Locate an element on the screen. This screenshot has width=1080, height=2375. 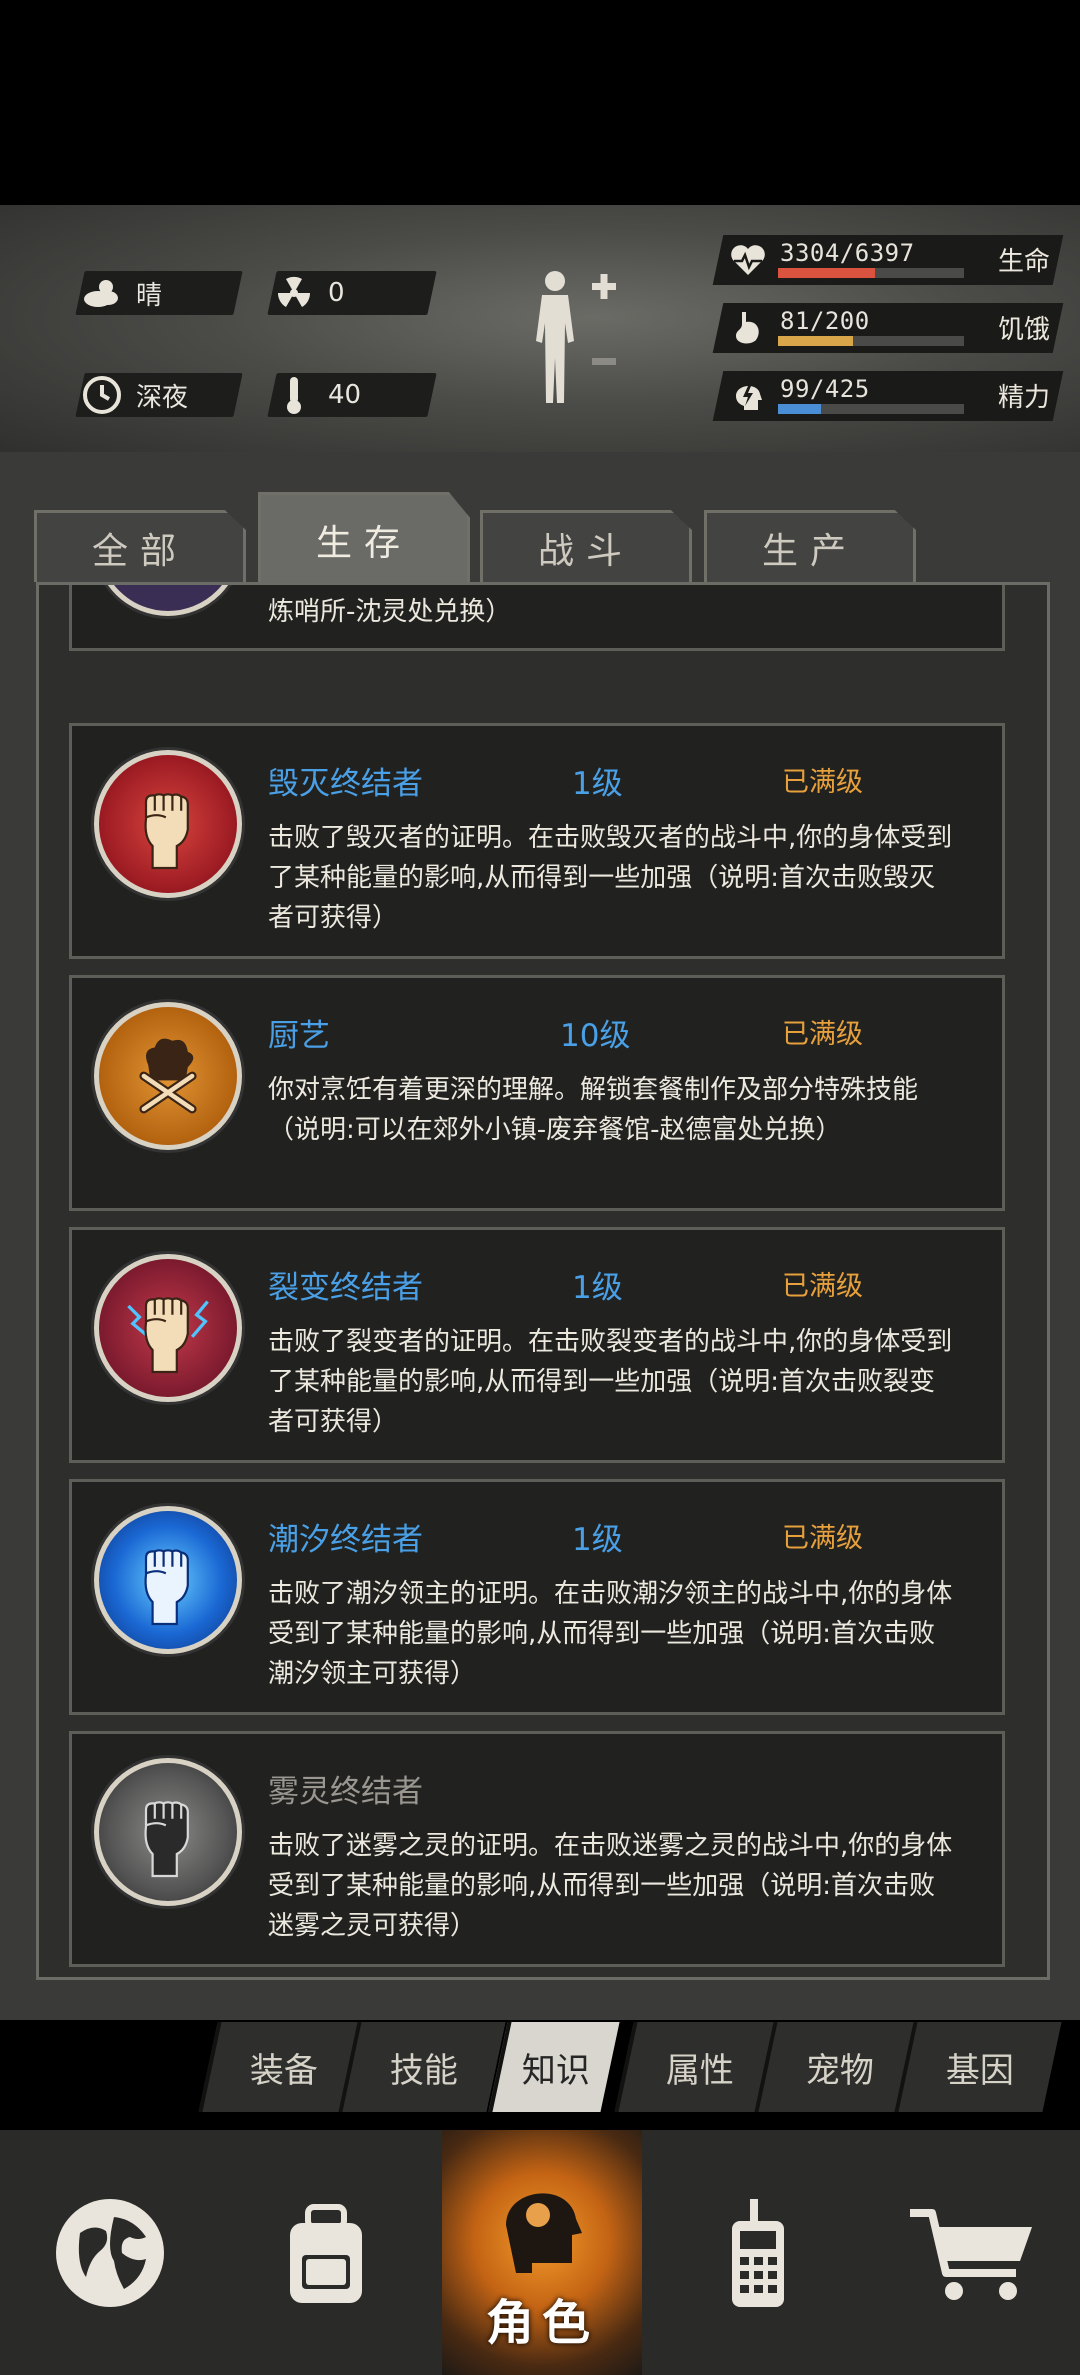
cloud-sun-icon is located at coordinates (101, 293).